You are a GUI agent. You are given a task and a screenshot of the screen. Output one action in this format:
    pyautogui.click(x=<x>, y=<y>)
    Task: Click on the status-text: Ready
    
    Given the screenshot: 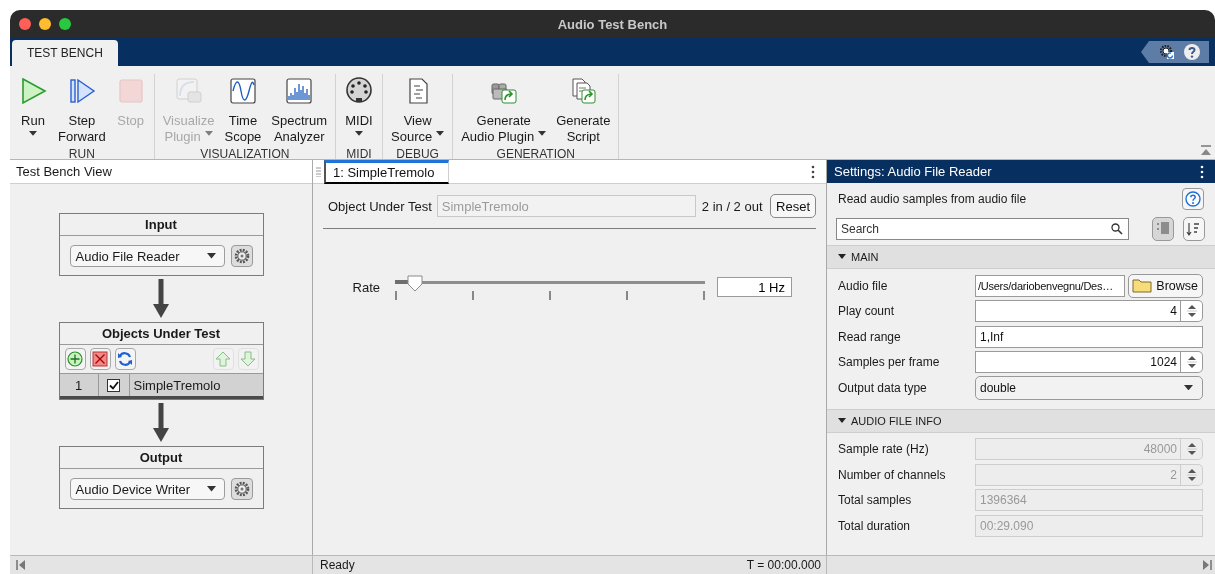 What is the action you would take?
    pyautogui.click(x=337, y=565)
    